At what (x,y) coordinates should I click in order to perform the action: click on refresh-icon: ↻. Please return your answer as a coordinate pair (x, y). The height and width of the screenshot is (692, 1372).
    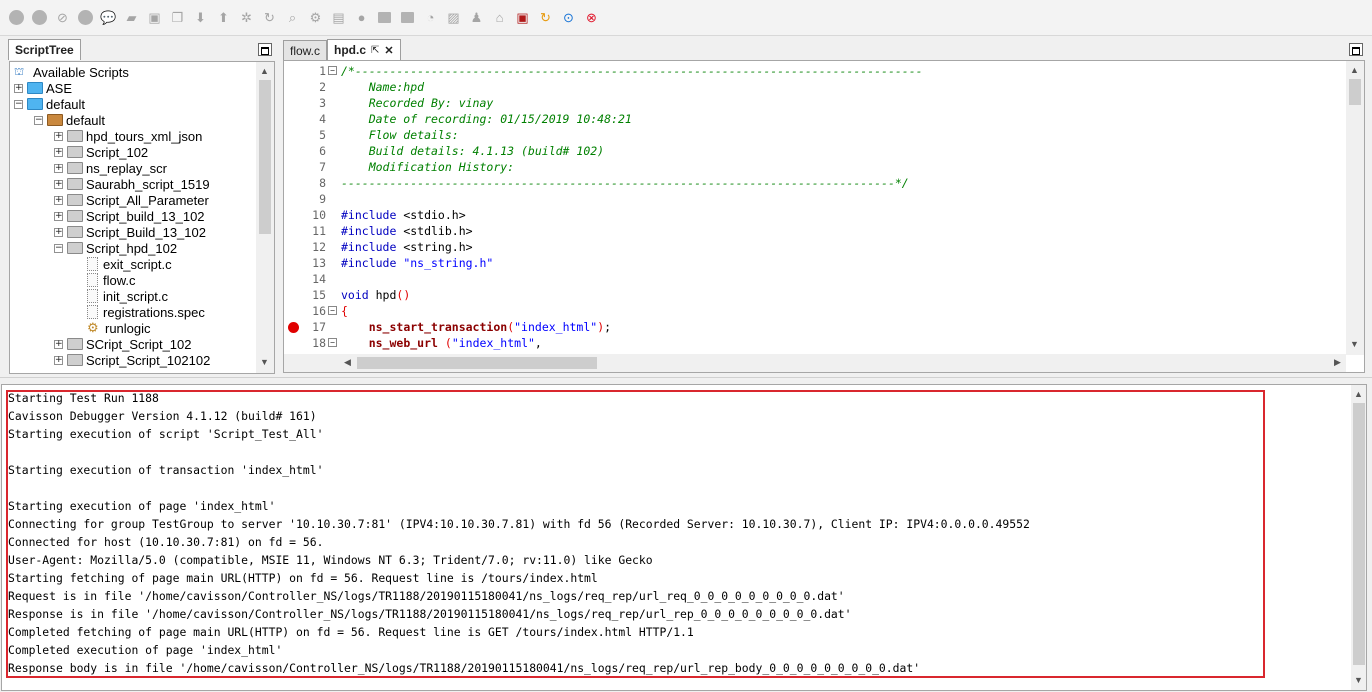
    Looking at the image, I should click on (269, 17).